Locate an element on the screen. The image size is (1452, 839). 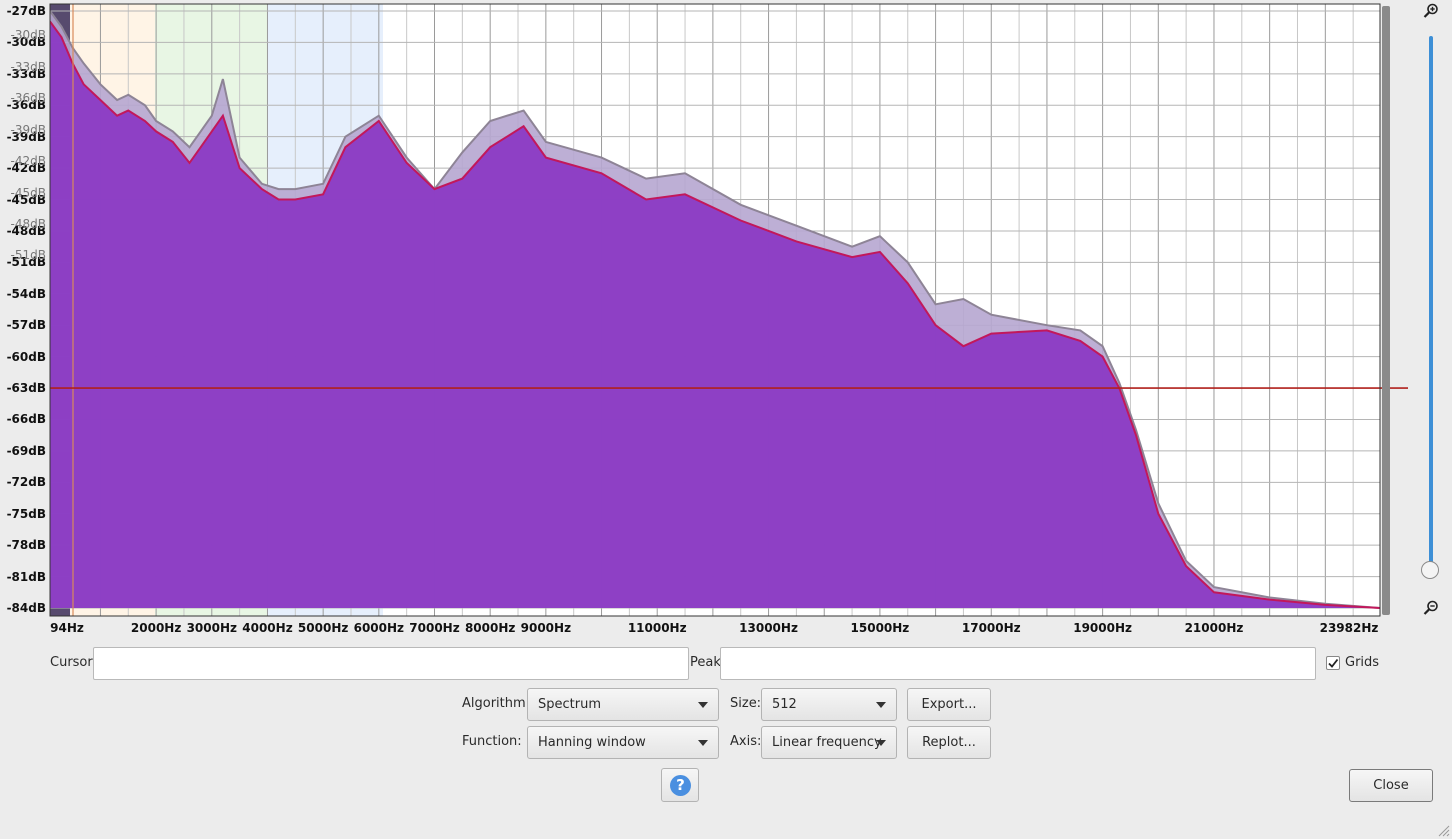
help-button: ? is located at coordinates (680, 785).